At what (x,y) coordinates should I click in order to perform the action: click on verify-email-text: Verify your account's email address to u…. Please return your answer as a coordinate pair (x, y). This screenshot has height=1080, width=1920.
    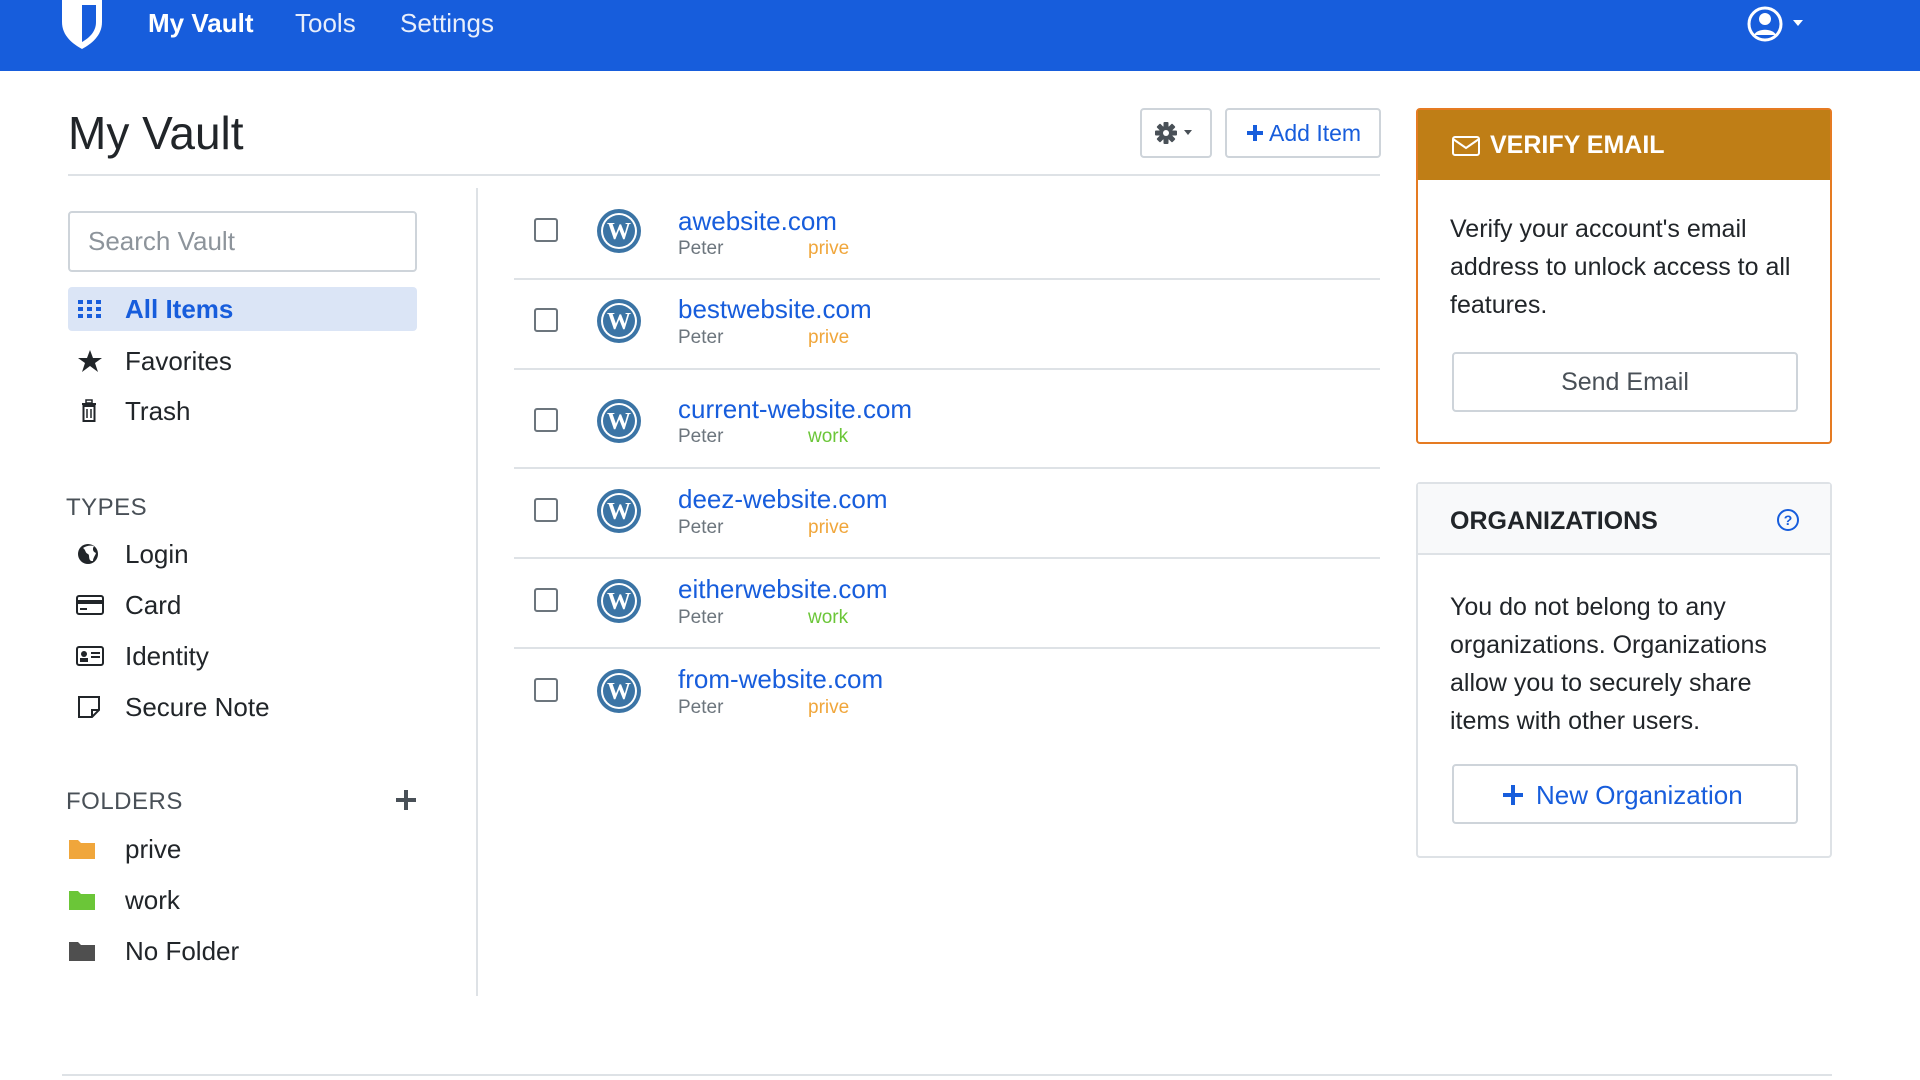
    Looking at the image, I should click on (1620, 267).